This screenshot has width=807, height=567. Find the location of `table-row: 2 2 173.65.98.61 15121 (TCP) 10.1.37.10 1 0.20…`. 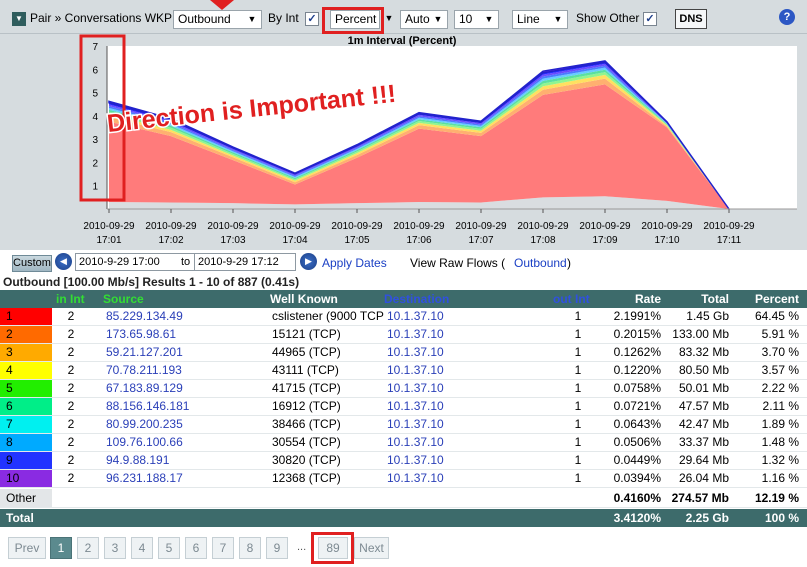

table-row: 2 2 173.65.98.61 15121 (TCP) 10.1.37.10 1 0.20… is located at coordinates (403, 335).